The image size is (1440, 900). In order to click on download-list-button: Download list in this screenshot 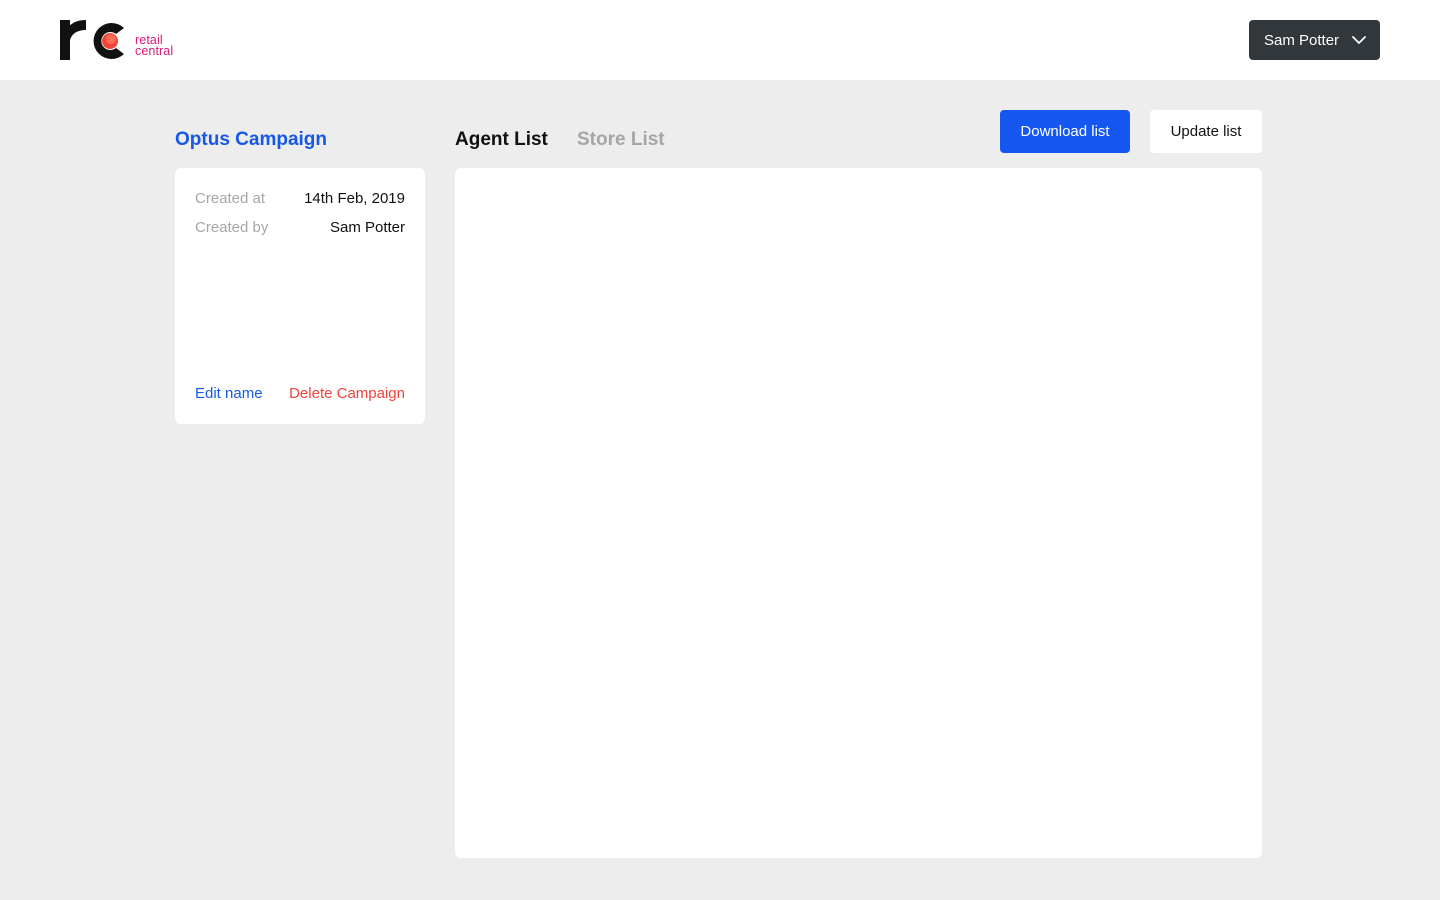, I will do `click(1065, 131)`.